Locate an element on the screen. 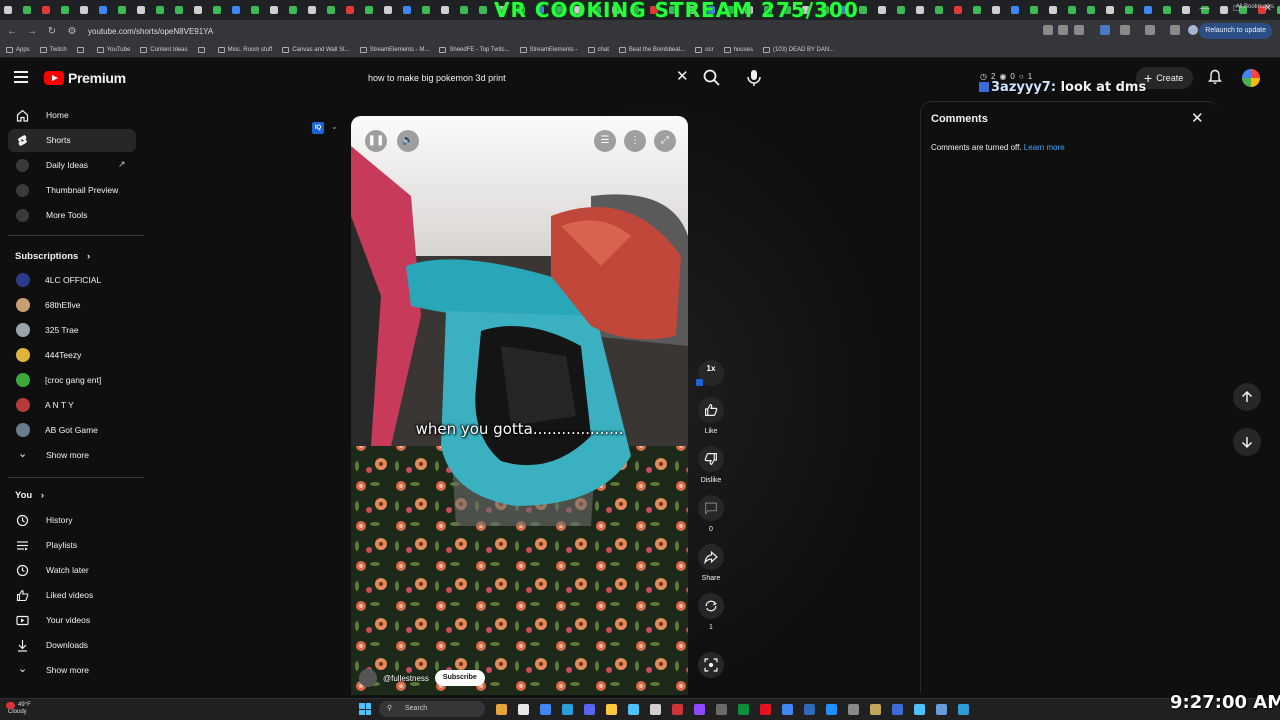  sidepanel-icon is located at coordinates (1150, 30).